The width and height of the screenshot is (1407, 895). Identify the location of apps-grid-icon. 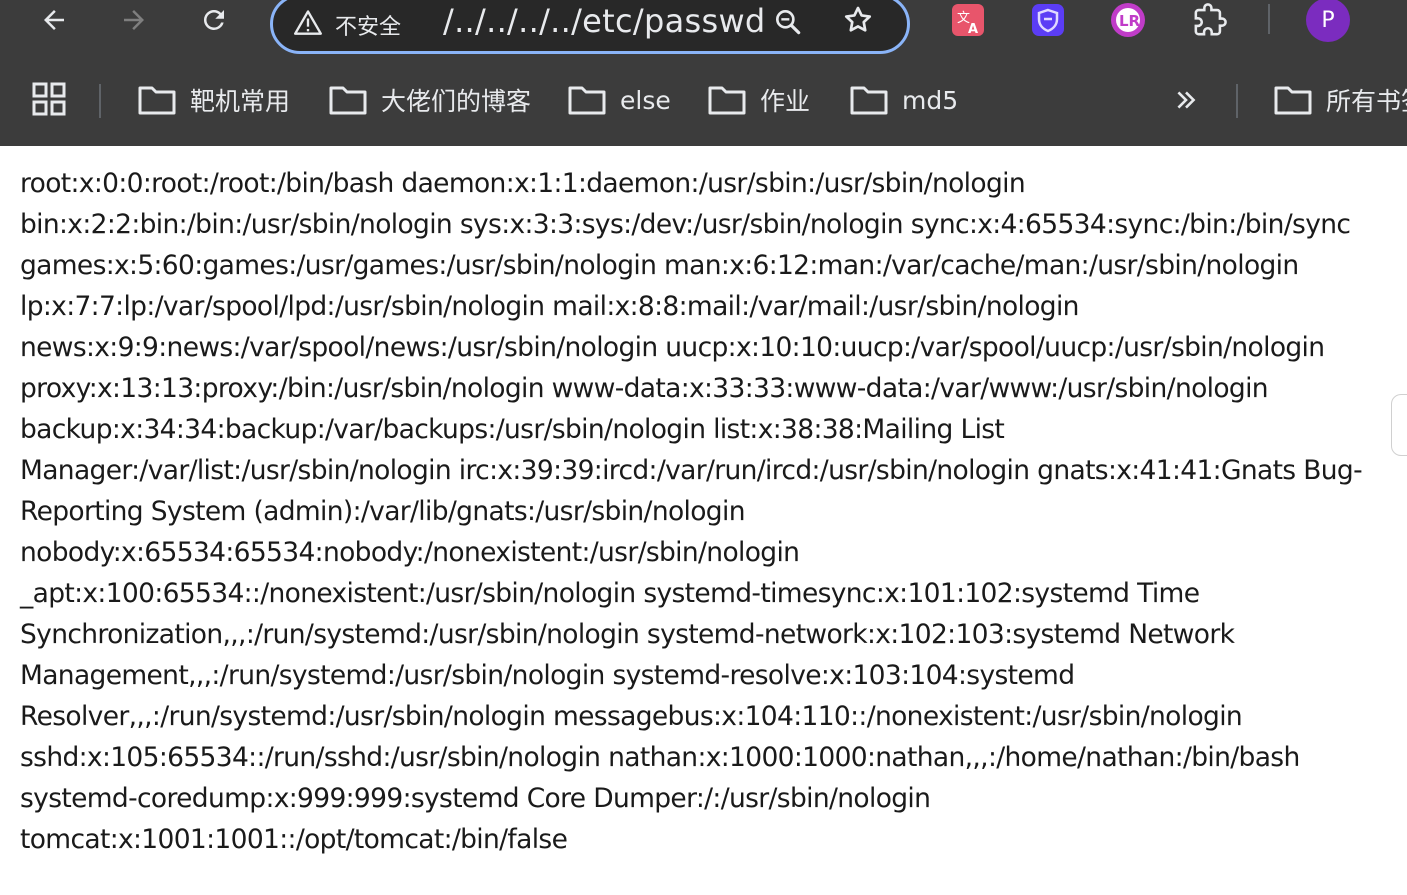
(50, 100).